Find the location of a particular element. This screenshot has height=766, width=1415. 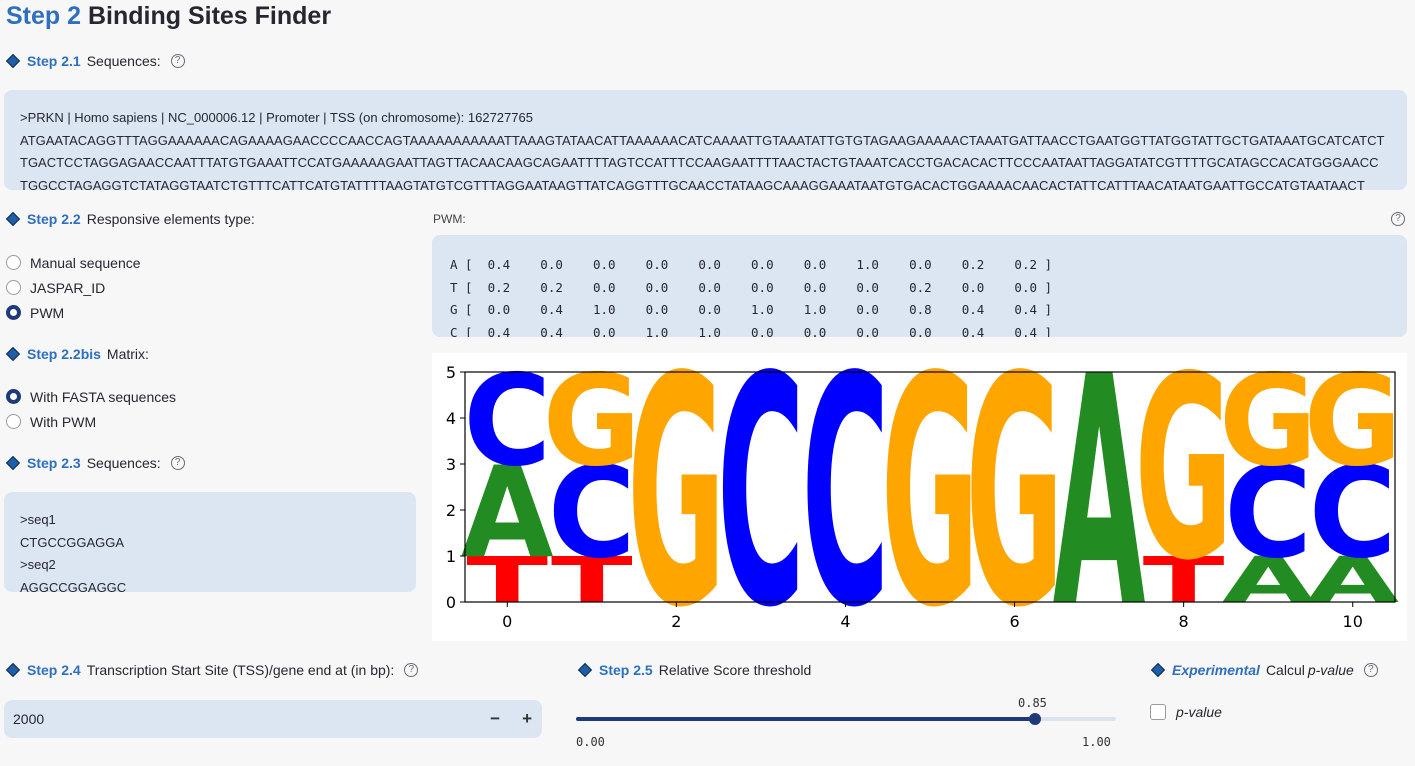

tss-number-input: 2000 − + is located at coordinates (273, 719).